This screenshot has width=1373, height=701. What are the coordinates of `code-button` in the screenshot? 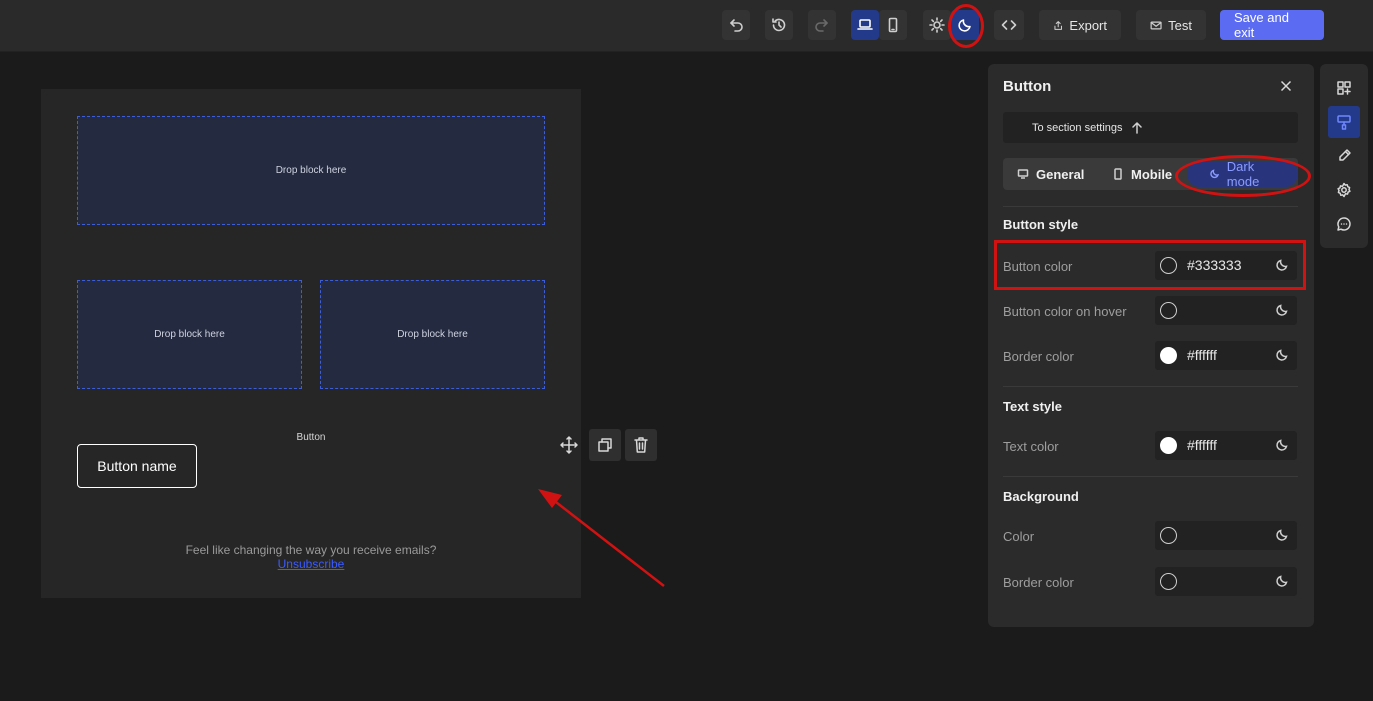 It's located at (1009, 25).